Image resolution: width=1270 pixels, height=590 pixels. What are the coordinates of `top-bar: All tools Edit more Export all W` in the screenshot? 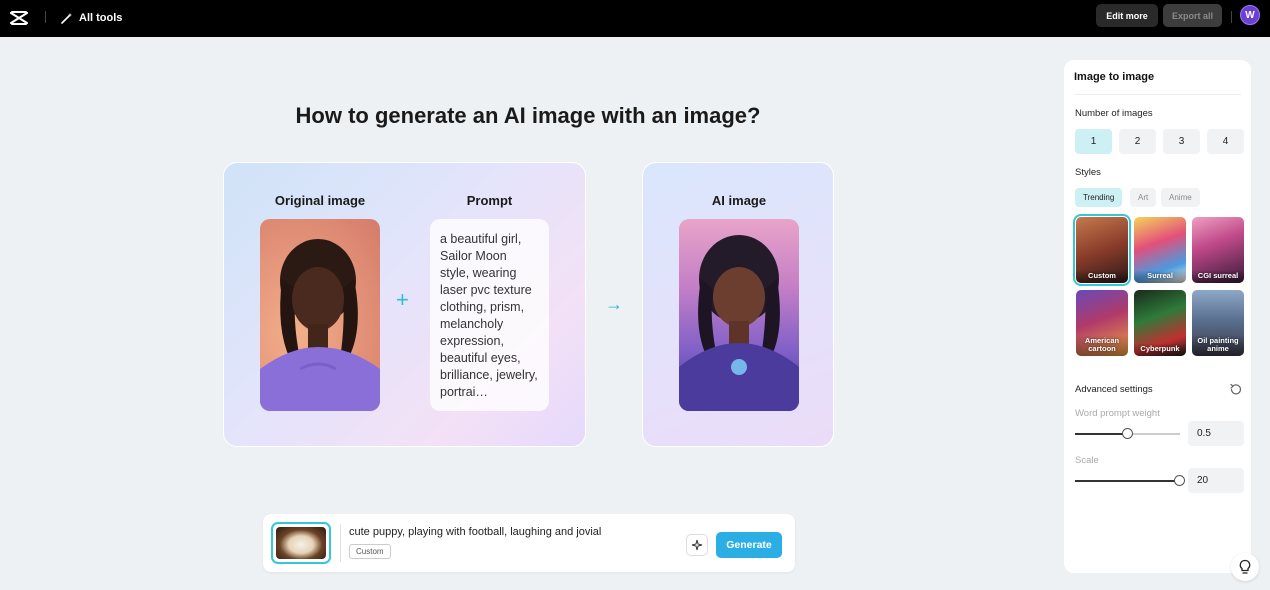 It's located at (635, 18).